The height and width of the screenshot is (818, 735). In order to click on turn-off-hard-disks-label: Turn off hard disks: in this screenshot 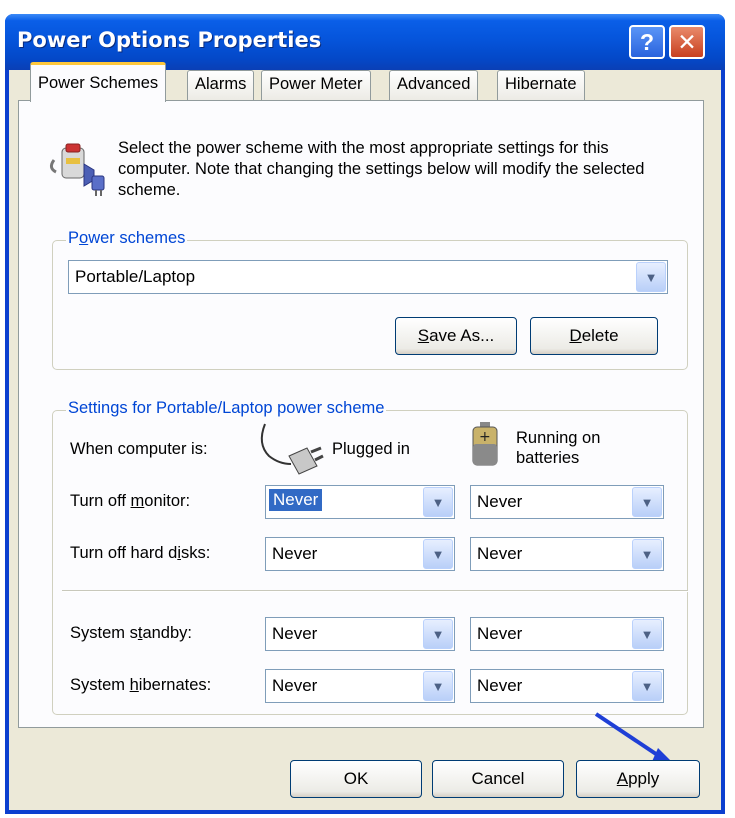, I will do `click(140, 553)`.